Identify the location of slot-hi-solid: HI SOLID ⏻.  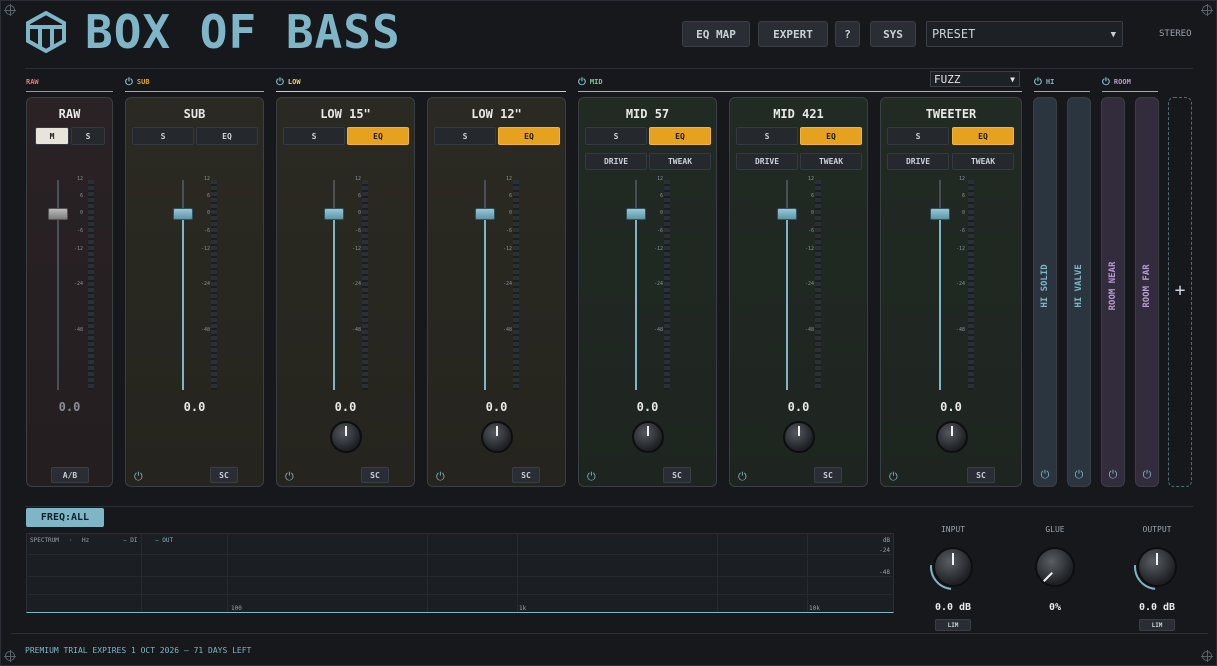
(1045, 292).